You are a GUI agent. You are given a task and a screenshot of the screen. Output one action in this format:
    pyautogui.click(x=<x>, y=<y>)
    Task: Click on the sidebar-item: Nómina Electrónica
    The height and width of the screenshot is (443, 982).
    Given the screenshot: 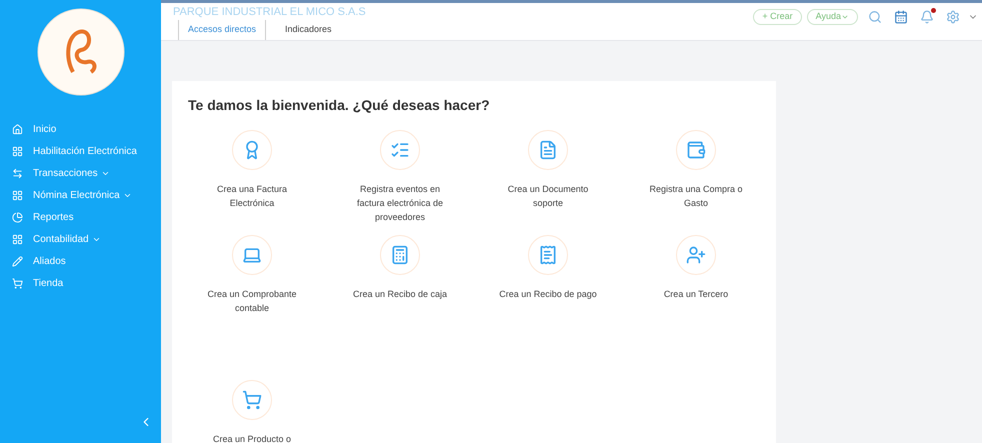 What is the action you would take?
    pyautogui.click(x=80, y=195)
    